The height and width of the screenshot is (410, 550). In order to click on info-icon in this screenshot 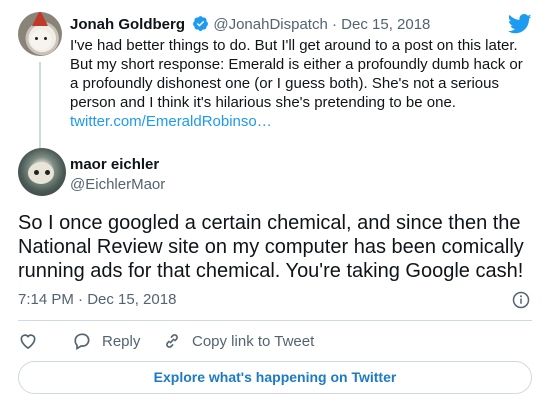, I will do `click(521, 300)`.